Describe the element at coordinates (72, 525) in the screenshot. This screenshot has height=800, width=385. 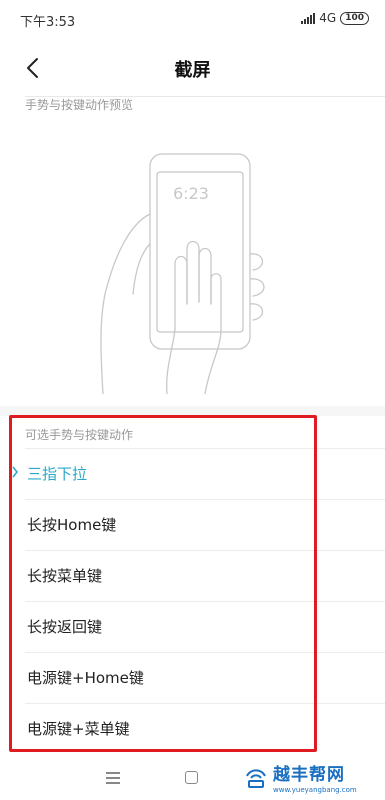
I see `option-label: 长按Home键` at that location.